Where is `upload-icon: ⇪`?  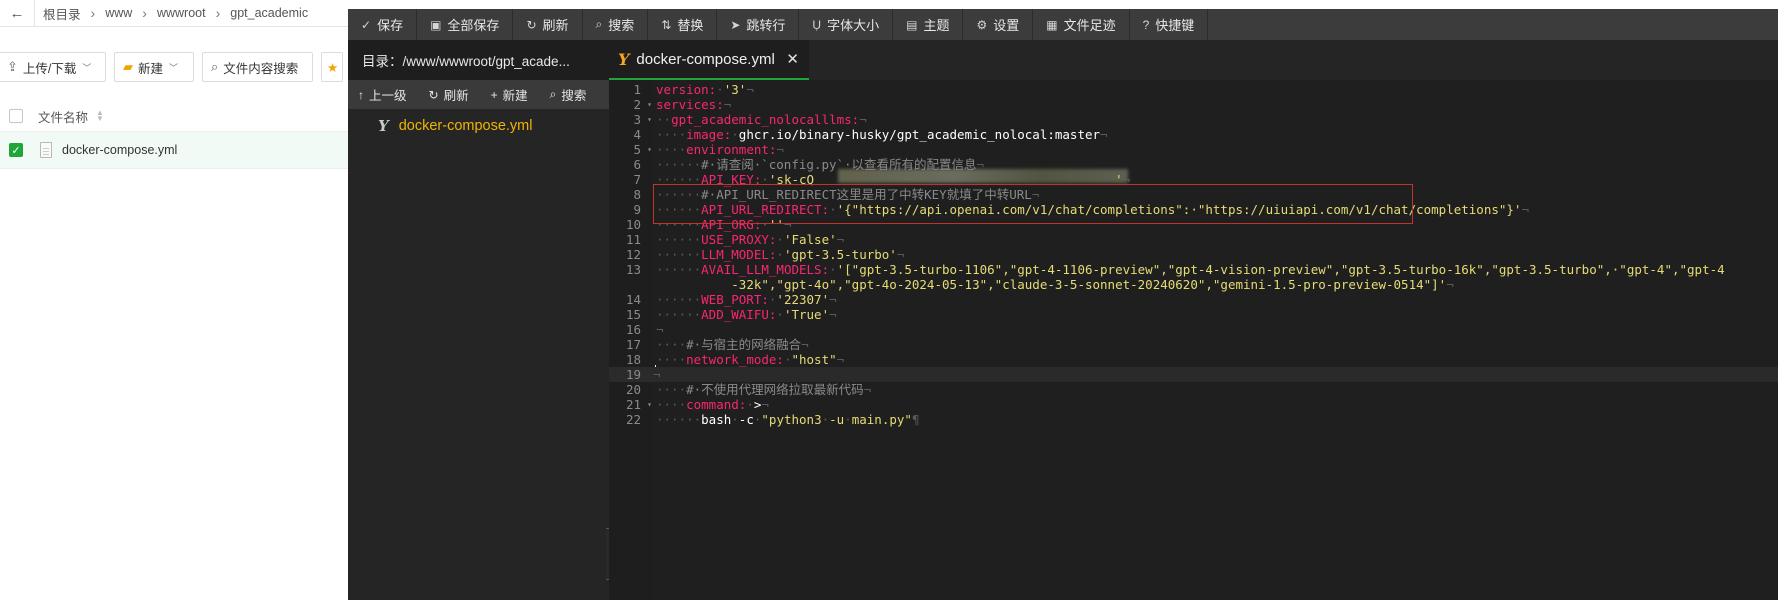
upload-icon: ⇪ is located at coordinates (12, 66).